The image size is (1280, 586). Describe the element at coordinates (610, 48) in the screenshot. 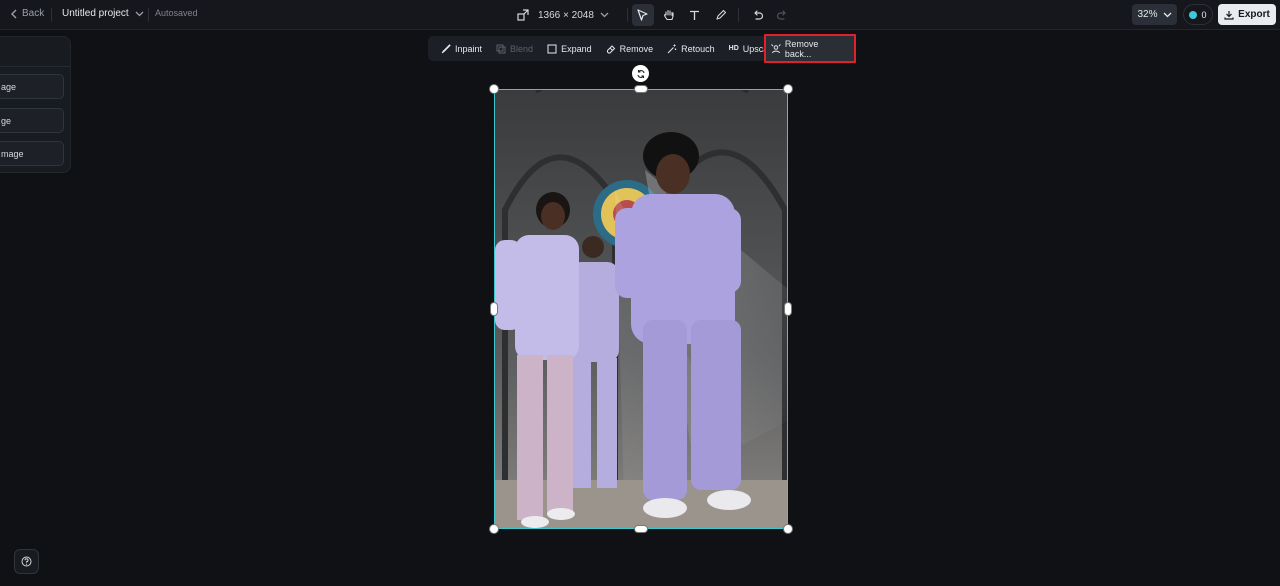

I see `eraser-icon` at that location.